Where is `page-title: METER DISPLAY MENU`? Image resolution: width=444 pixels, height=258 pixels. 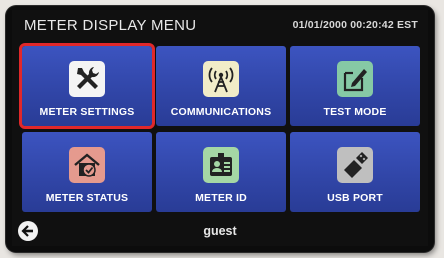
page-title: METER DISPLAY MENU is located at coordinates (110, 25).